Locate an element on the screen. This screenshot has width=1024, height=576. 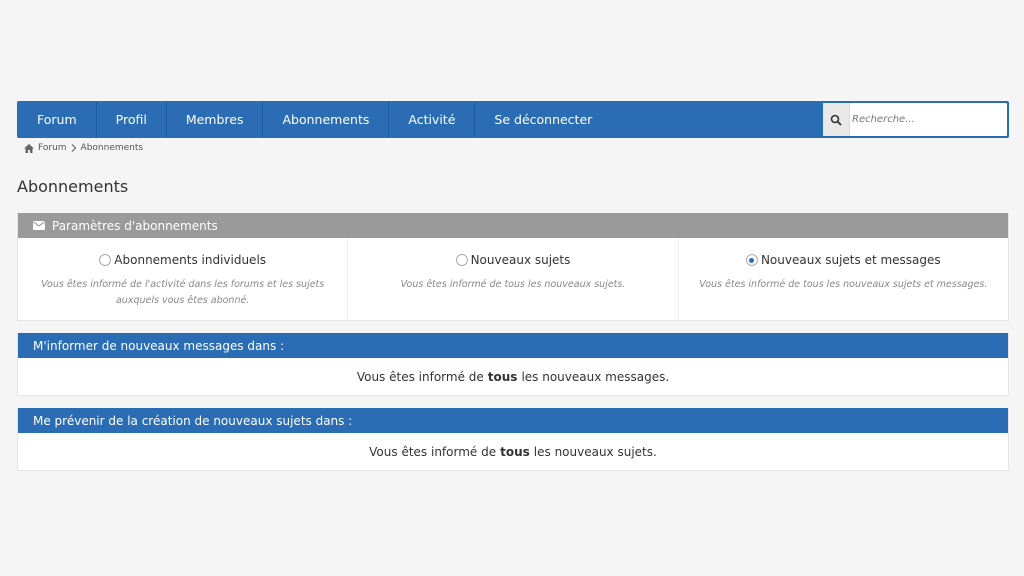
breadcrumb-current: Abonnements is located at coordinates (112, 148).